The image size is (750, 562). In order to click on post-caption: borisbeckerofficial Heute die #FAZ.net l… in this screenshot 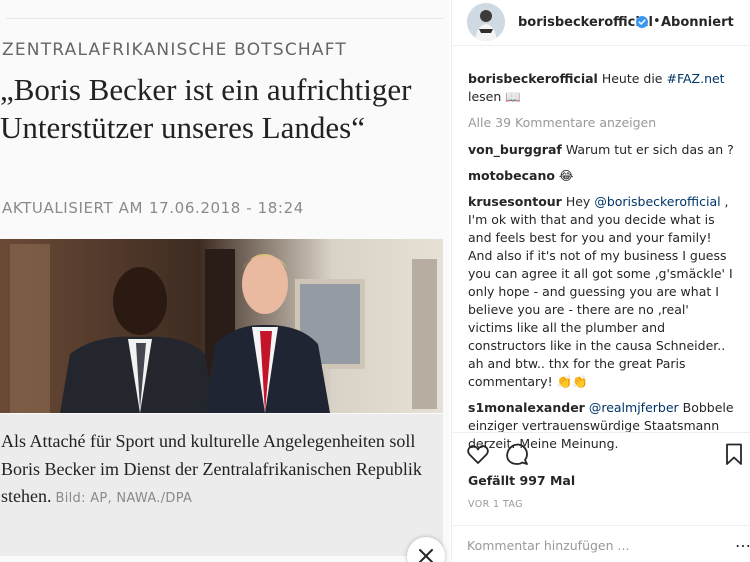, I will do `click(601, 88)`.